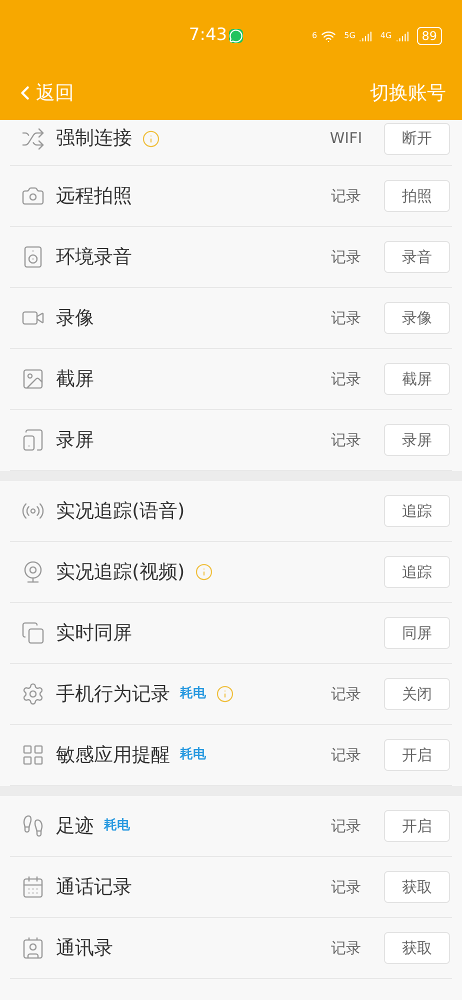  I want to click on wifi-icon, so click(328, 36).